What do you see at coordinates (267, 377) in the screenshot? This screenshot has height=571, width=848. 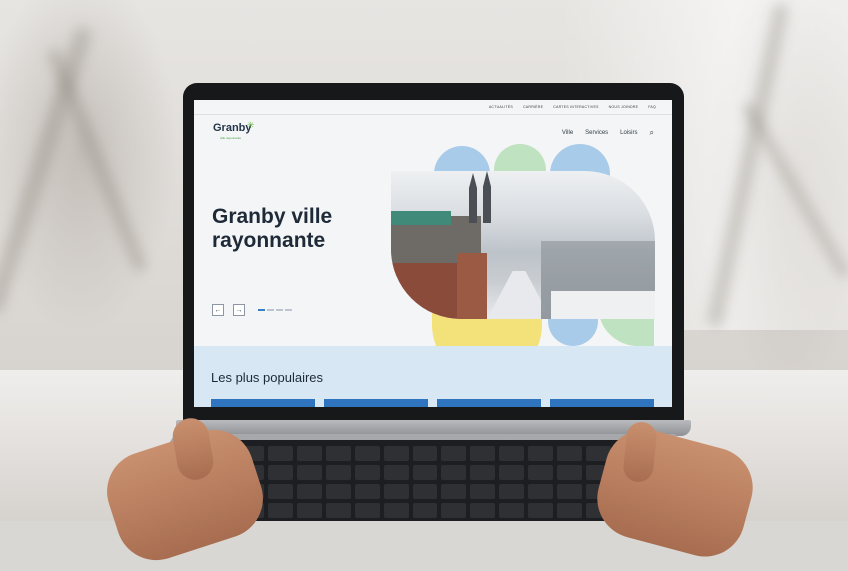 I see `popular-title: Les plus populaires` at bounding box center [267, 377].